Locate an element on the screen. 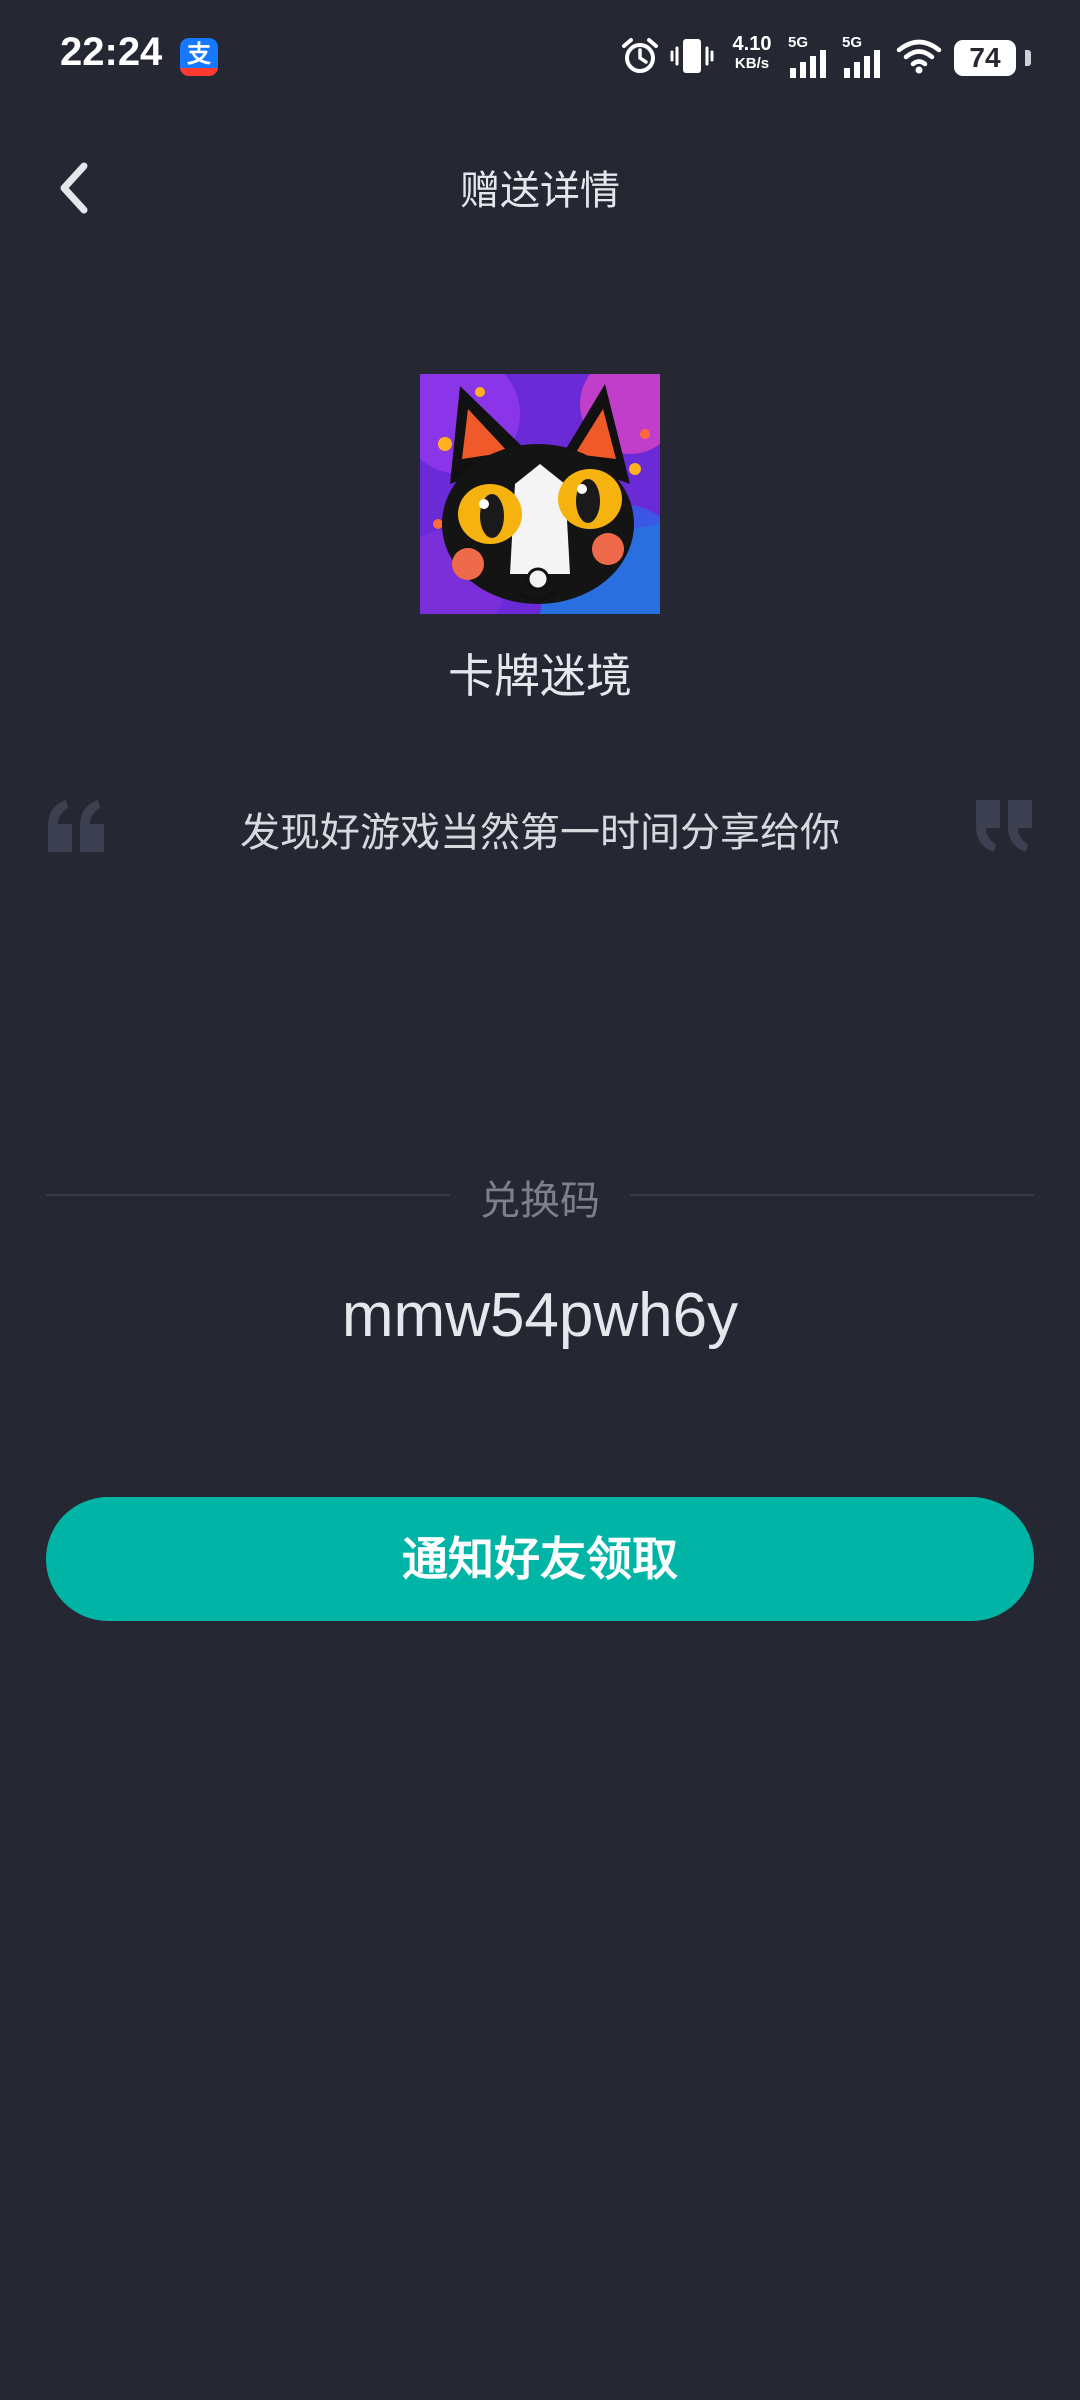  redeem-code-label: 兑换码 is located at coordinates (540, 1201).